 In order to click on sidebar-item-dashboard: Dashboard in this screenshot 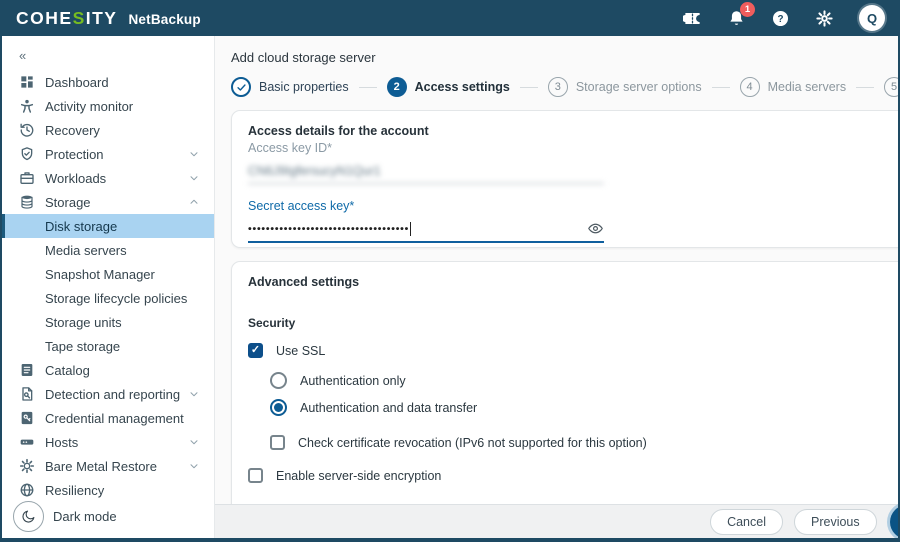, I will do `click(108, 82)`.